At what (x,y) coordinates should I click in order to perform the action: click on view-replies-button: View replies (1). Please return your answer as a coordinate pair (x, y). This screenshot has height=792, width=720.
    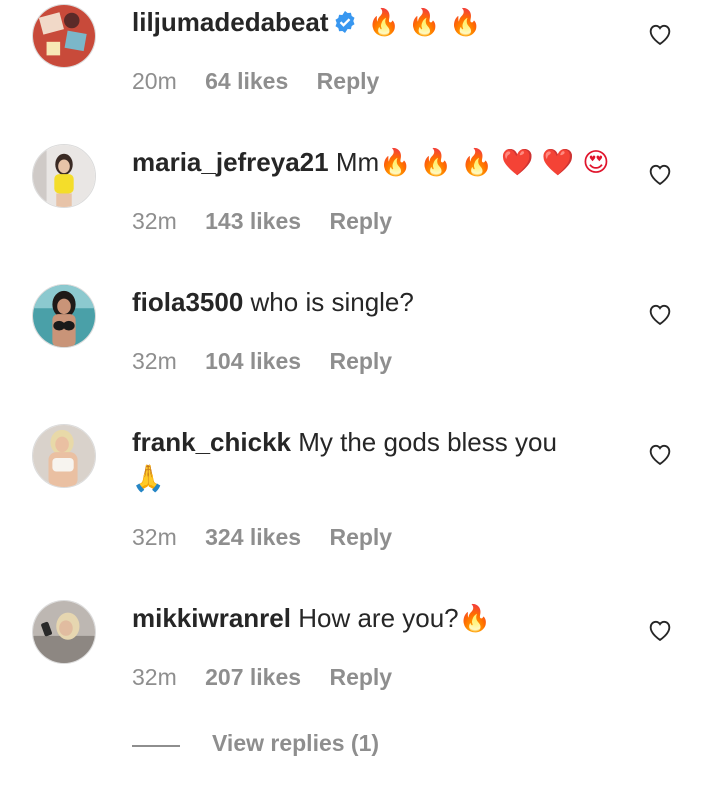
    Looking at the image, I should click on (282, 746).